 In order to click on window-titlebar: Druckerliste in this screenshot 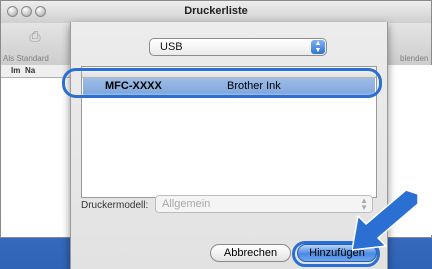, I will do `click(216, 12)`.